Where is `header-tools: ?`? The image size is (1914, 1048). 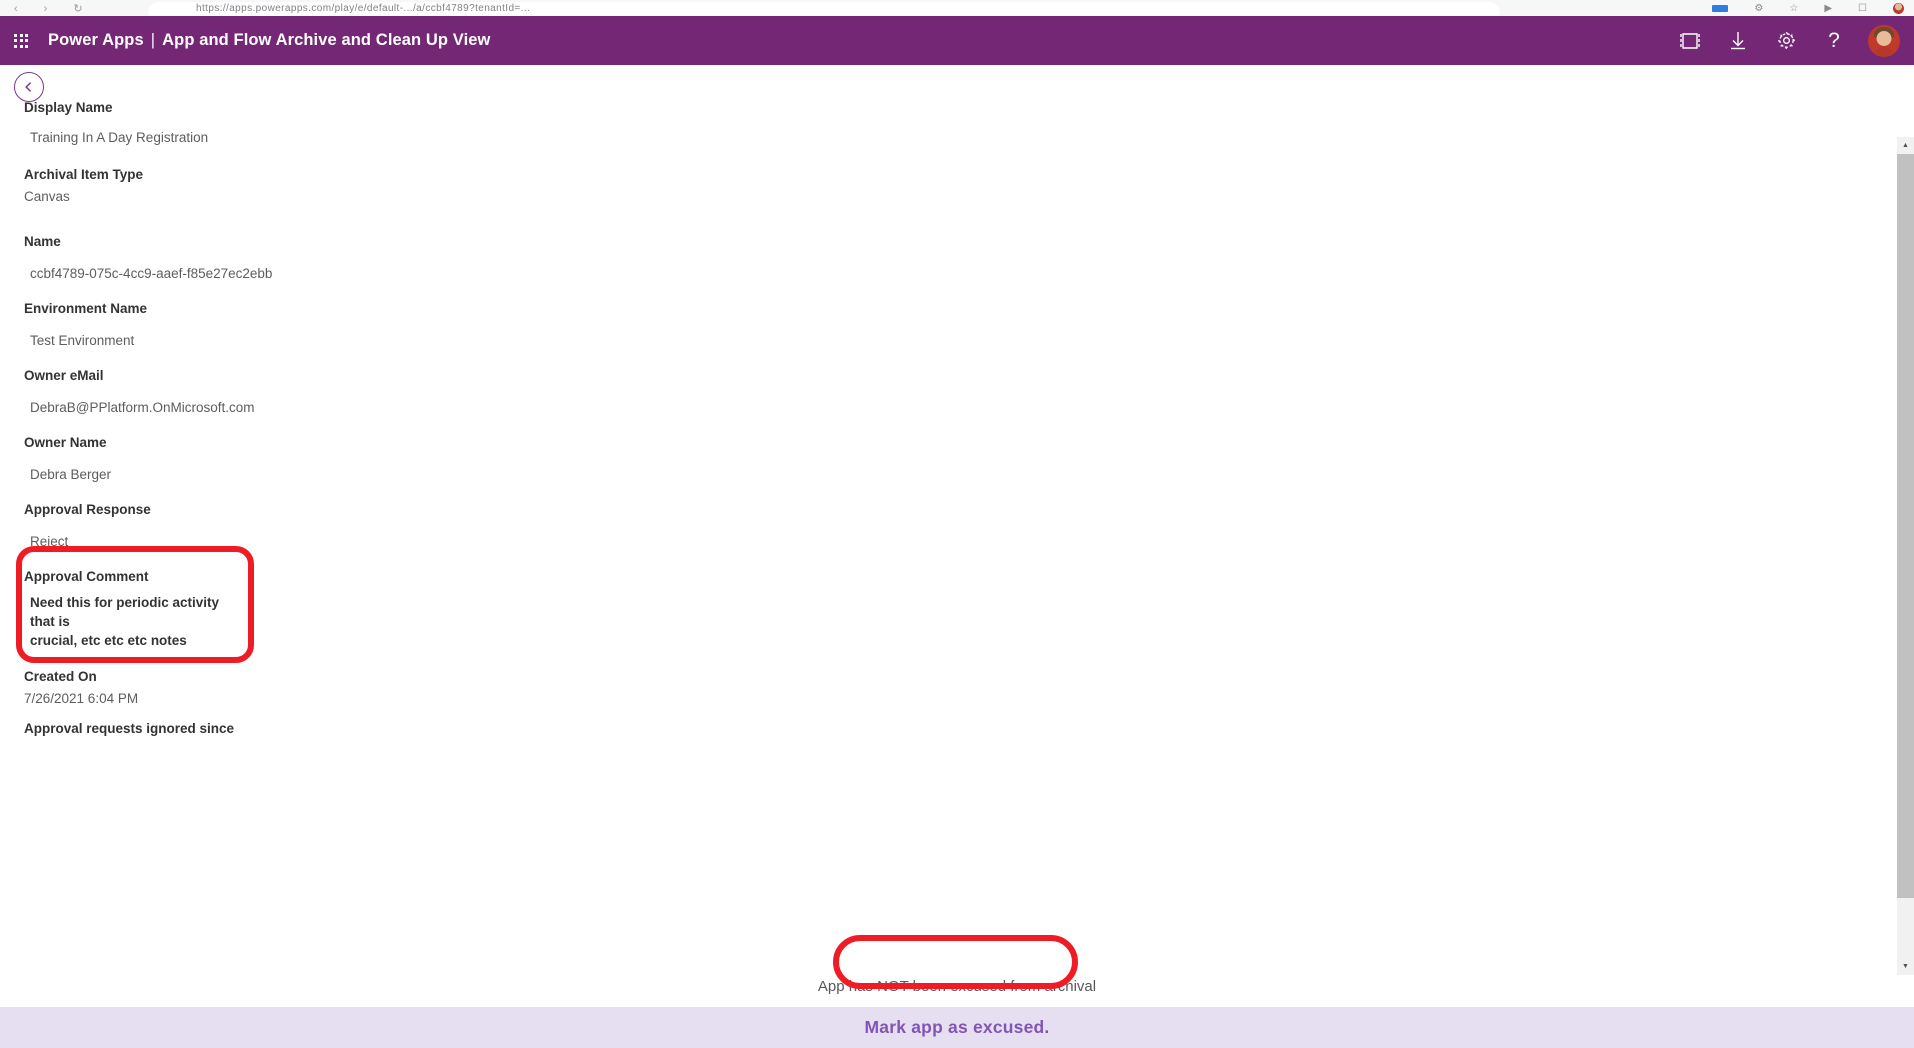 header-tools: ? is located at coordinates (1790, 41).